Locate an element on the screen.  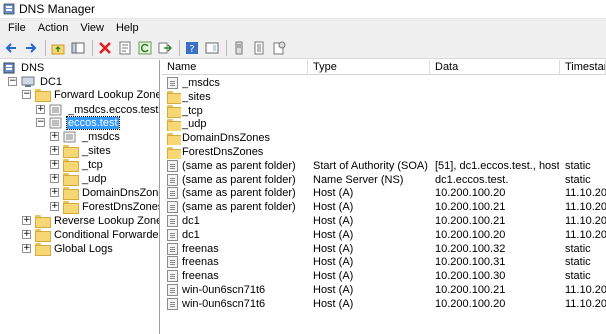
tree-node-label: _msdcs is located at coordinates (101, 136).